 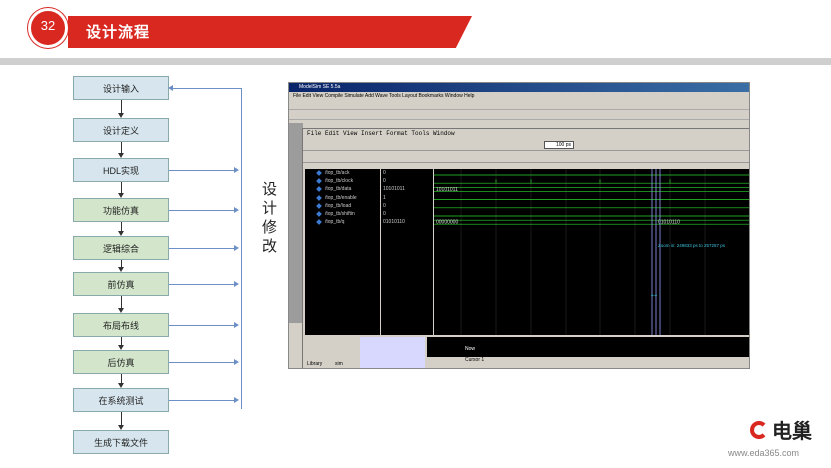 I want to click on flow-step: 在系统测试, so click(x=121, y=400).